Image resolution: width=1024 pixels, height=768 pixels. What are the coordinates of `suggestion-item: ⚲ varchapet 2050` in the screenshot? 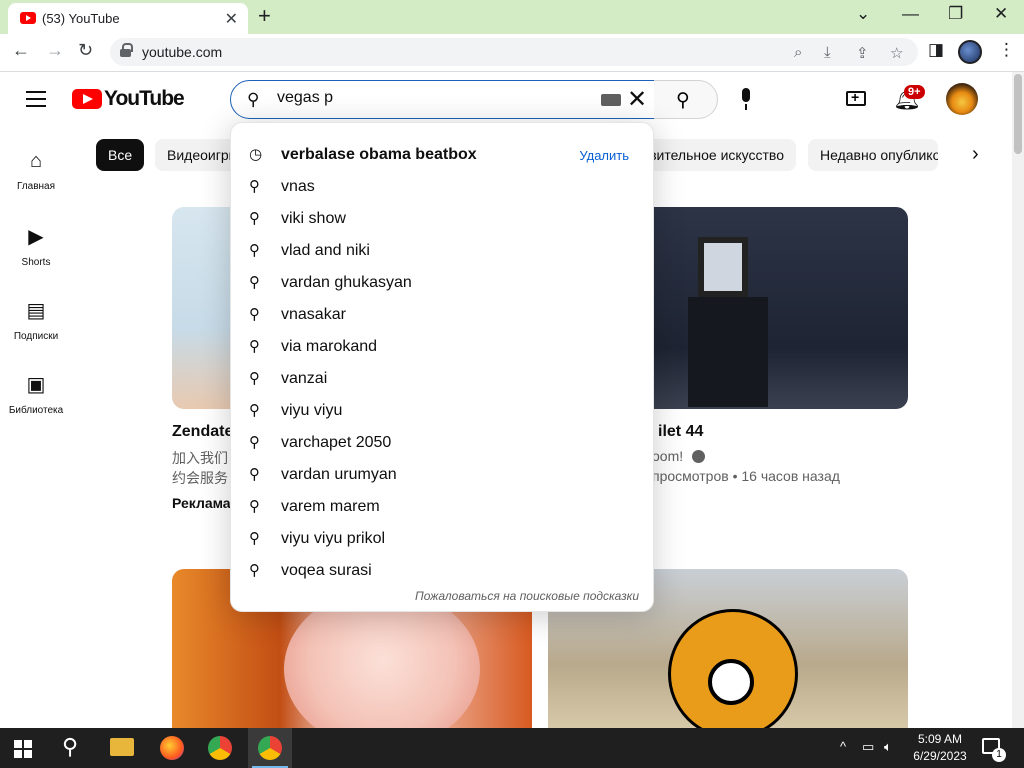 It's located at (443, 443).